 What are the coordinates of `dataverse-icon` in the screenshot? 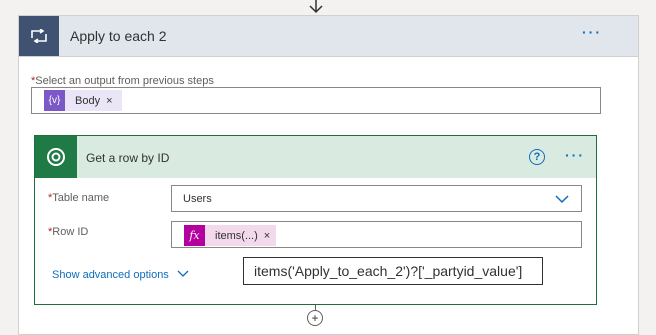 It's located at (56, 157).